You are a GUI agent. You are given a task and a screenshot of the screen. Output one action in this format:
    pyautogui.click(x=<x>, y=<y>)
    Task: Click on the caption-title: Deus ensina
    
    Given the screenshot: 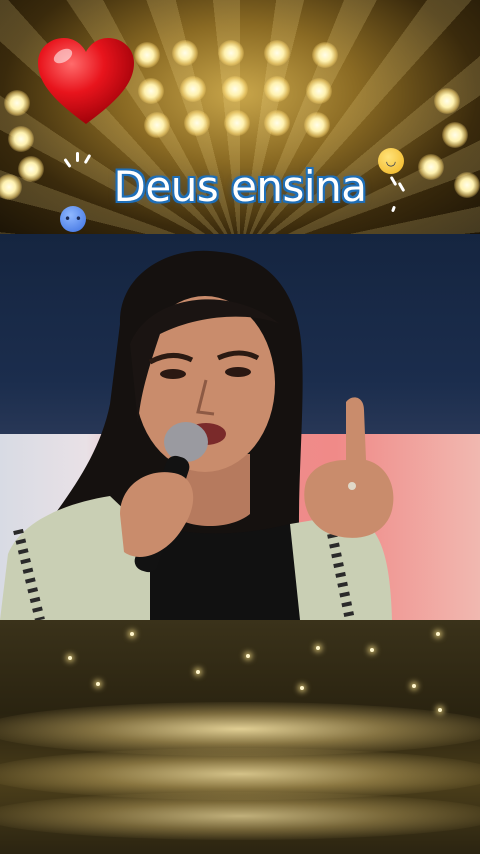 What is the action you would take?
    pyautogui.click(x=240, y=186)
    